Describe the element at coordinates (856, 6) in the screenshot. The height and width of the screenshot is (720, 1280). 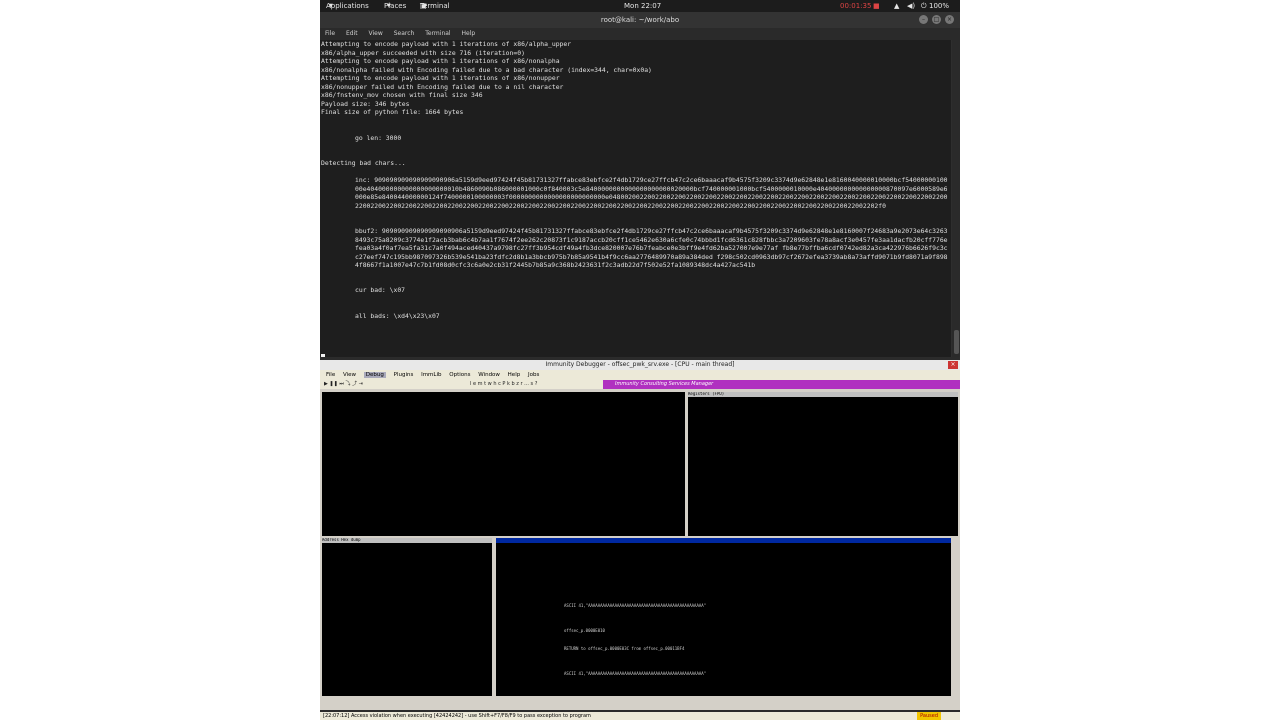
I see `recording-timer: 00:01:35` at that location.